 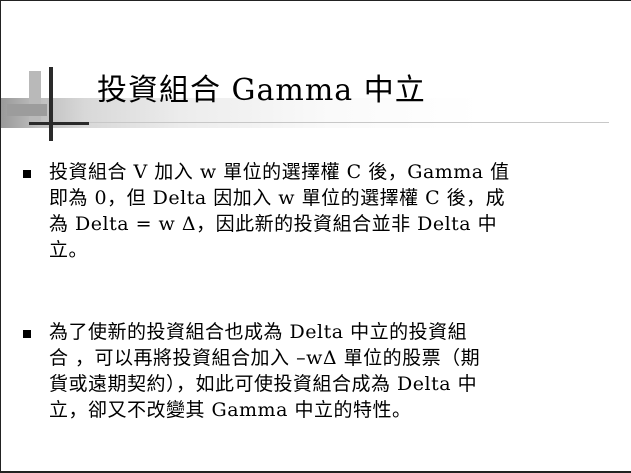 I want to click on bullet-2-line-3: 貨或遠期契約），如此可使投資組合成為 Delta 中, so click(x=263, y=384).